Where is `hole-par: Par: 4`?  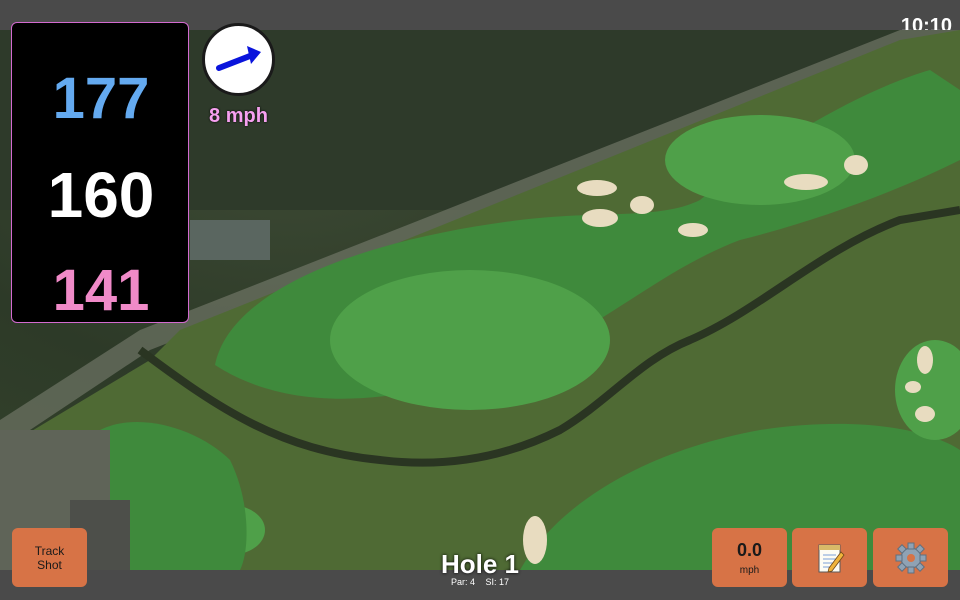
hole-par: Par: 4 is located at coordinates (462, 582).